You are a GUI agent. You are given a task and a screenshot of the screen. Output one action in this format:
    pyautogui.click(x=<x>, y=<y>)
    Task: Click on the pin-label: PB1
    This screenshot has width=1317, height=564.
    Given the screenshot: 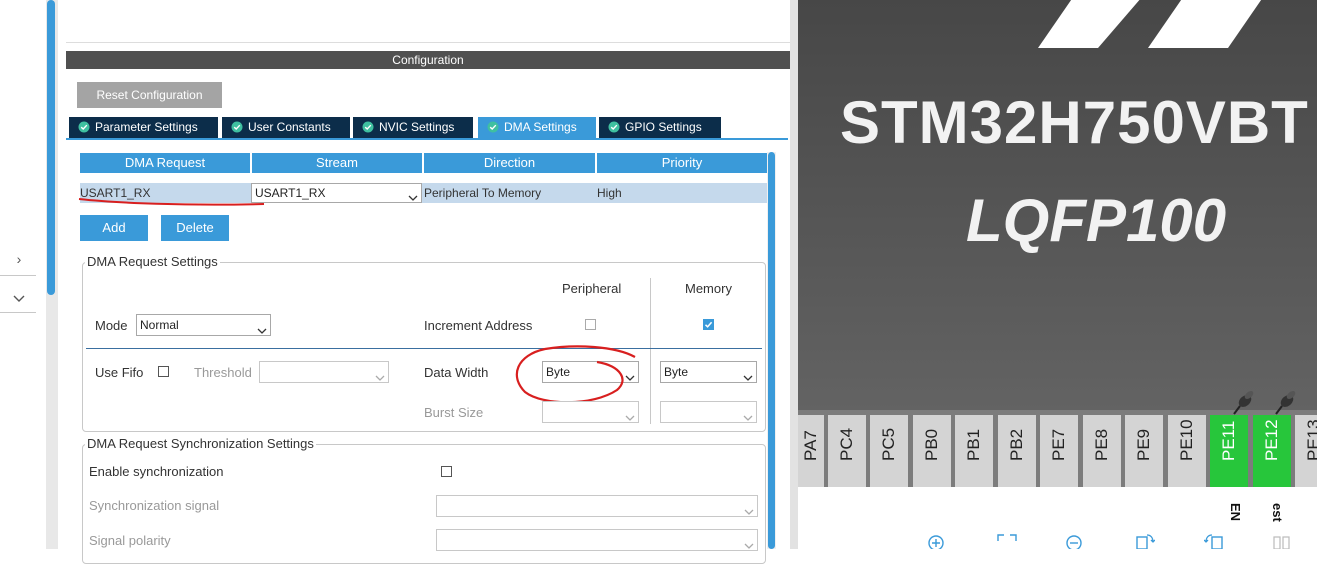 What is the action you would take?
    pyautogui.click(x=973, y=444)
    